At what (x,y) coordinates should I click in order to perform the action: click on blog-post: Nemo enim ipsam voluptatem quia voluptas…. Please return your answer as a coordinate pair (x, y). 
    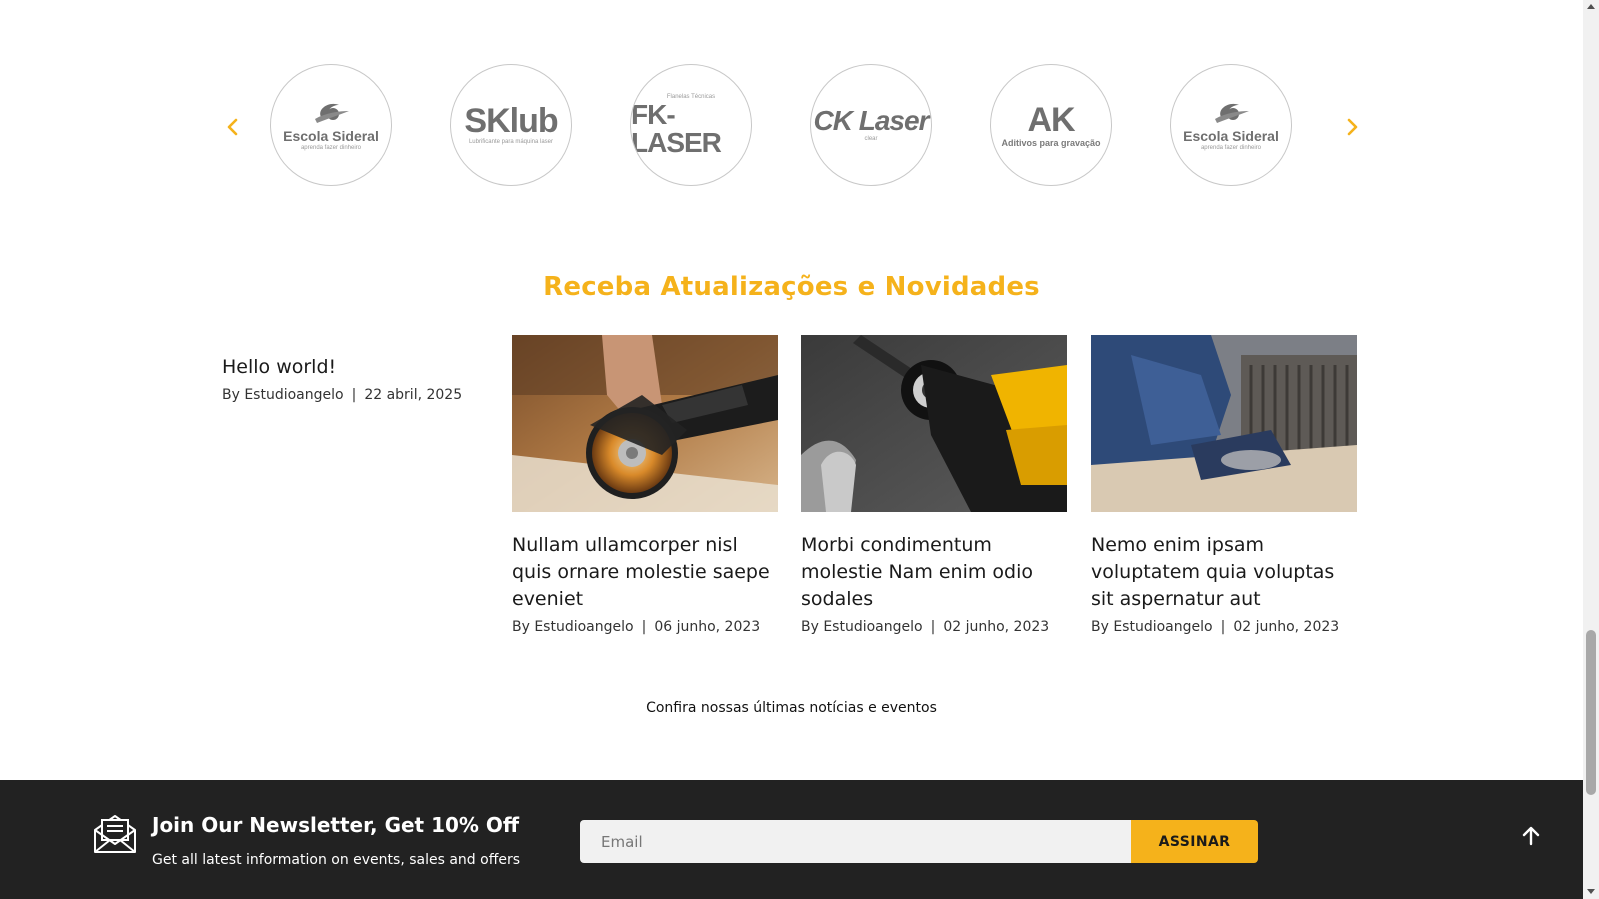
    Looking at the image, I should click on (1224, 485).